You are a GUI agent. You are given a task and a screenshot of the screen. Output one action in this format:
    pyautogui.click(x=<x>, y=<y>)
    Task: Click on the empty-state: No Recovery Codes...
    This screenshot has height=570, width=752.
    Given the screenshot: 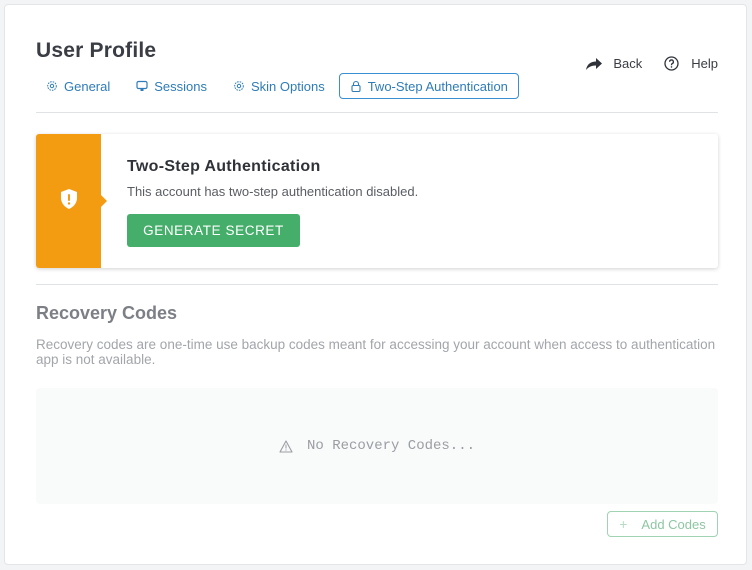 What is the action you would take?
    pyautogui.click(x=377, y=446)
    